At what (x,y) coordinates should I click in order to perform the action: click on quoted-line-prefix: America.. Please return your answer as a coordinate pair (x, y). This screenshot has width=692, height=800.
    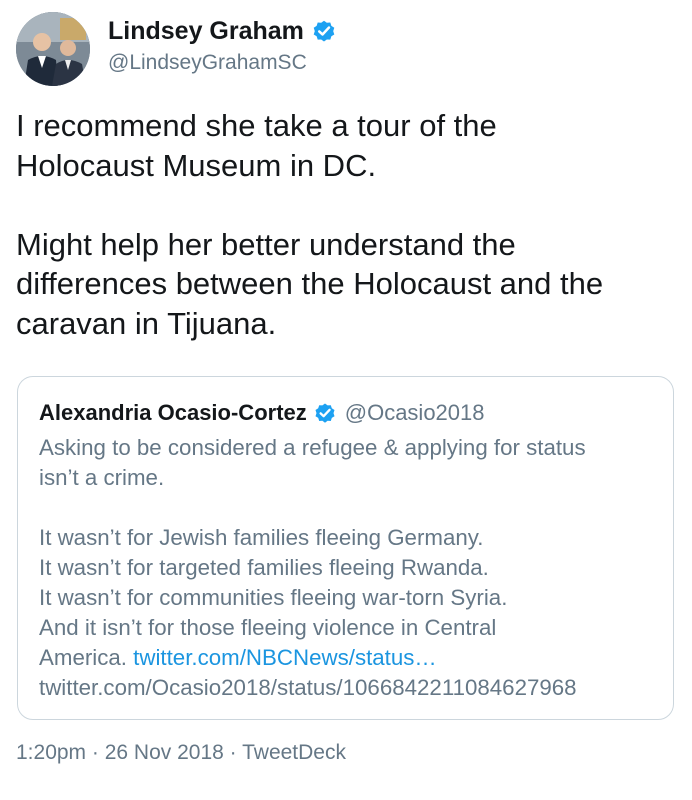
    Looking at the image, I should click on (86, 657).